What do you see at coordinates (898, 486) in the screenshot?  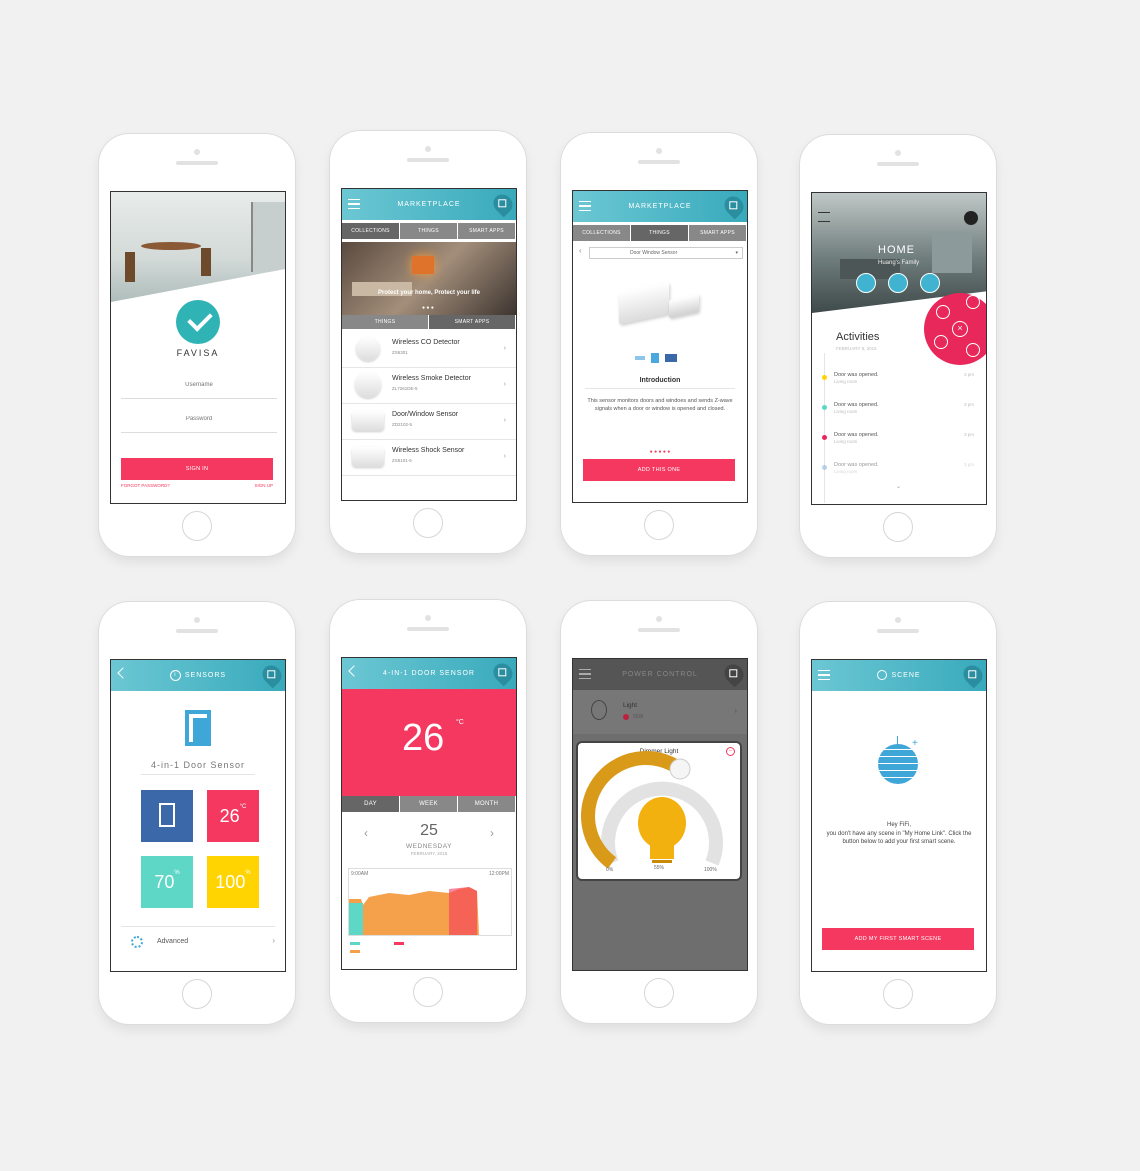 I see `chevron-down-icon: ⌄` at bounding box center [898, 486].